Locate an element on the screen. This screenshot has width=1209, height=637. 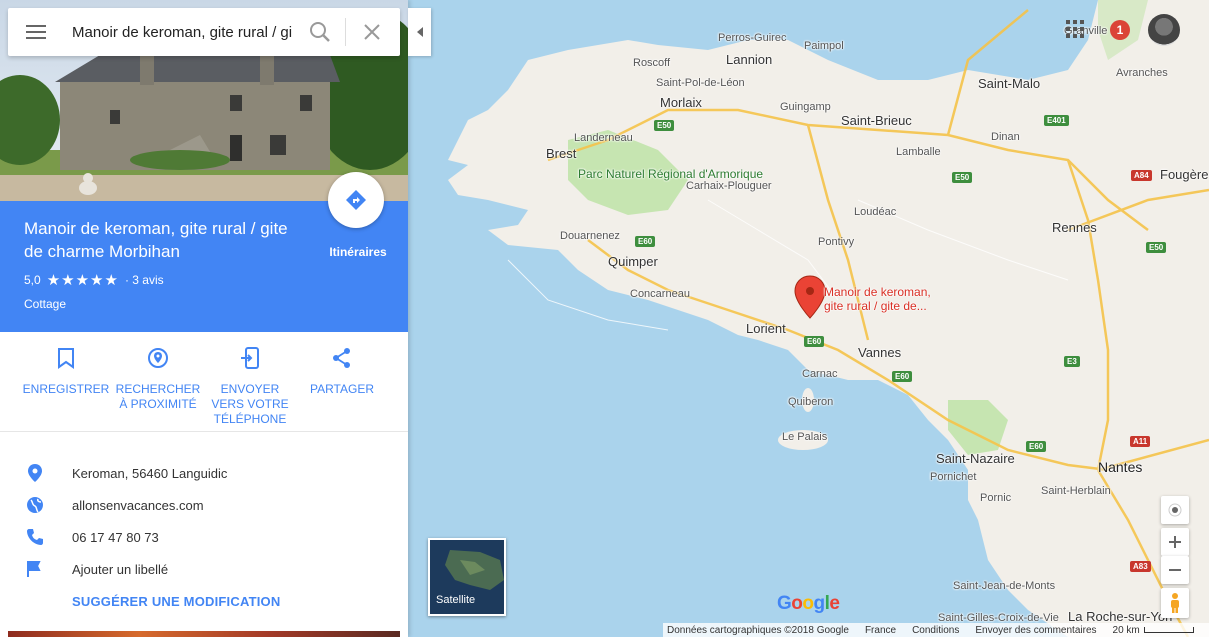
map-label: La Roche-sur-Yon is located at coordinates (1120, 616).